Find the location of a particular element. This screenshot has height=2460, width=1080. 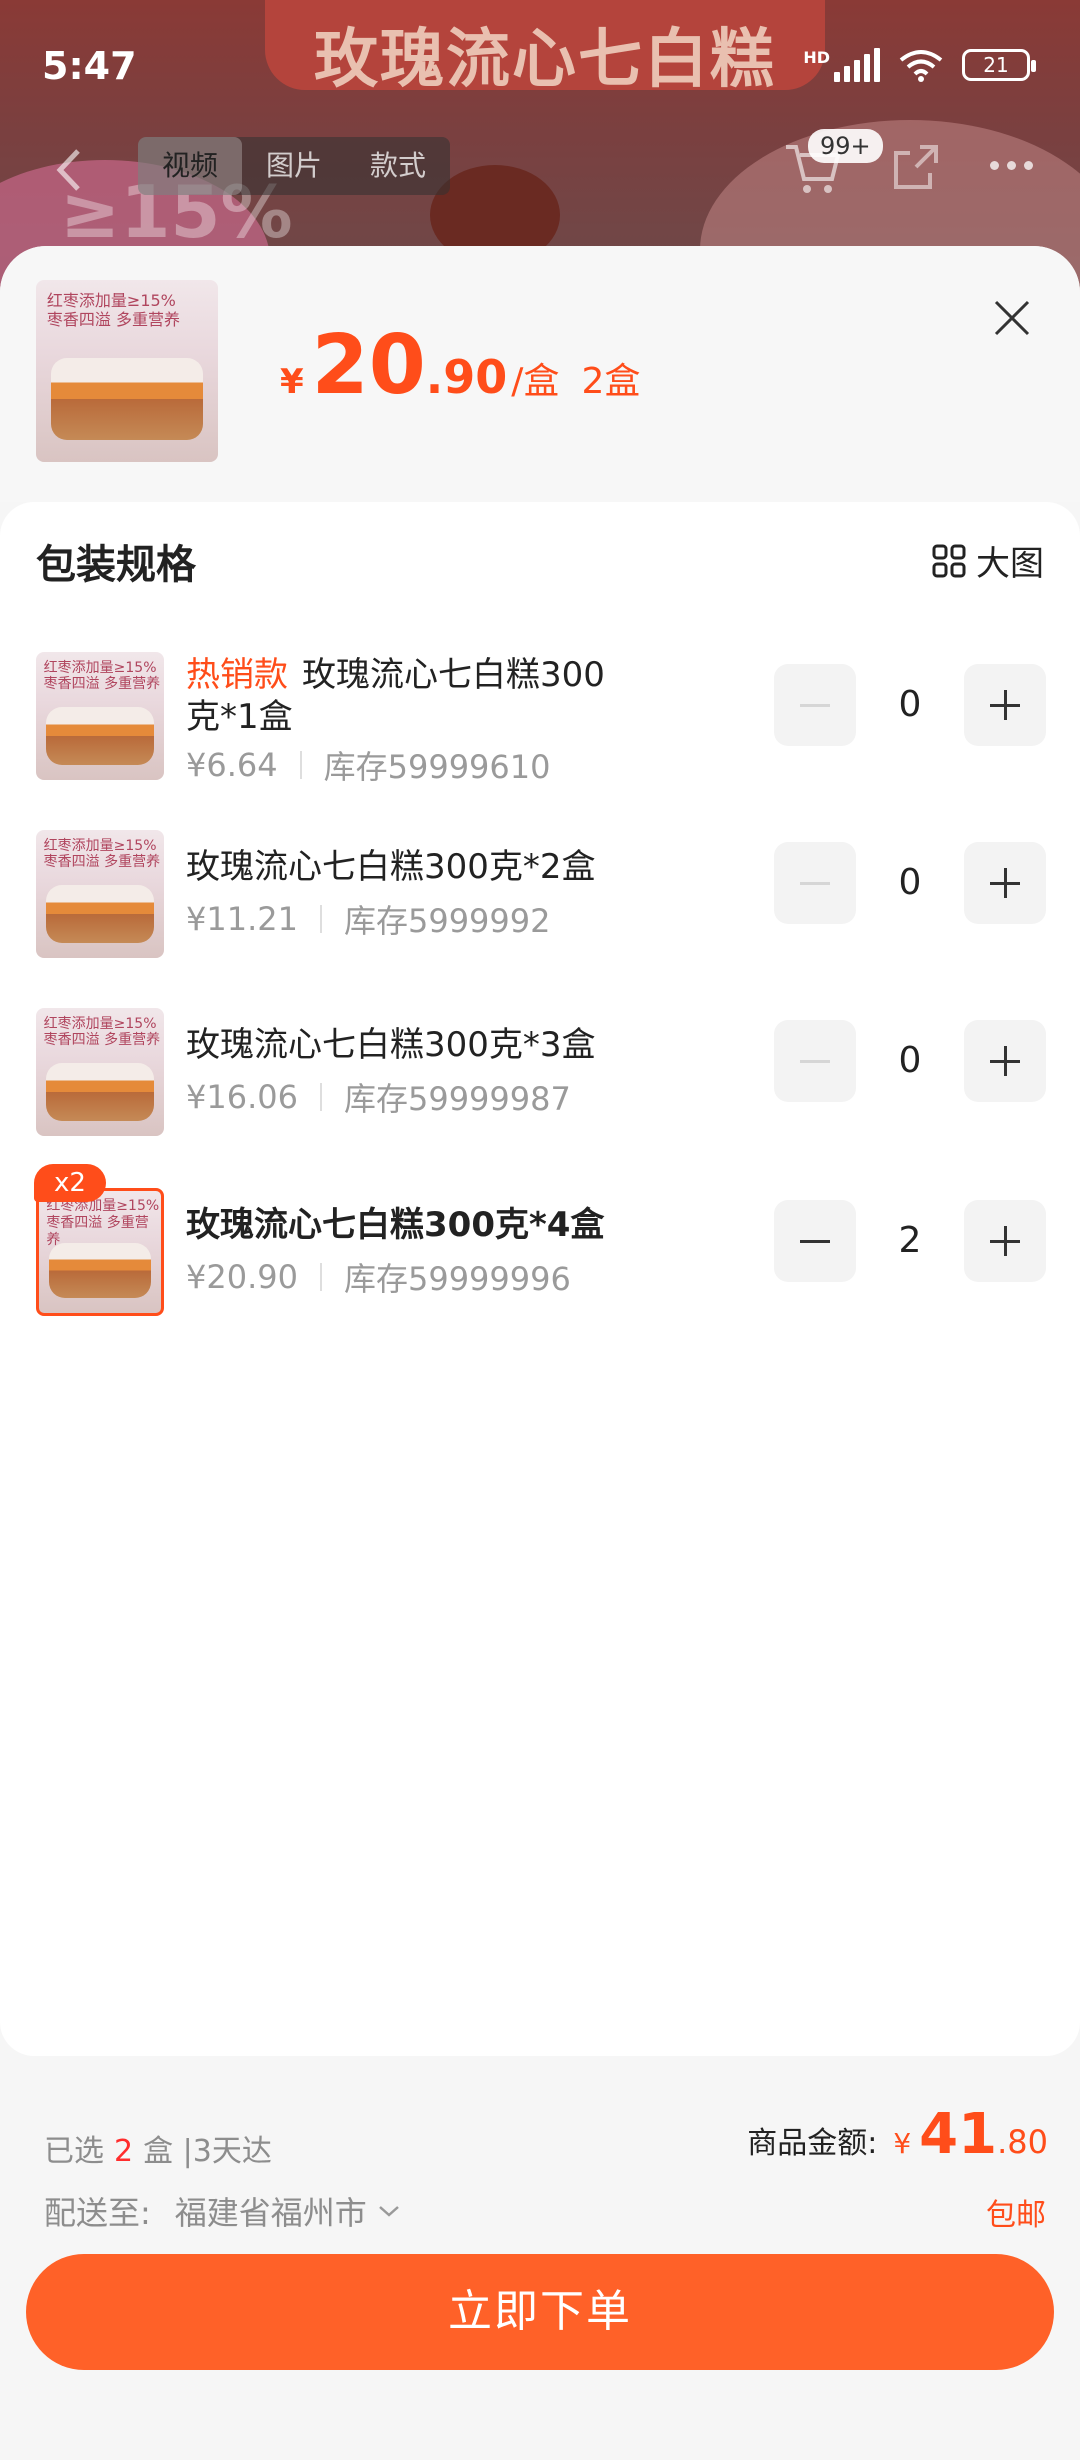

hot-sale-tag: 热销款 is located at coordinates (237, 675).